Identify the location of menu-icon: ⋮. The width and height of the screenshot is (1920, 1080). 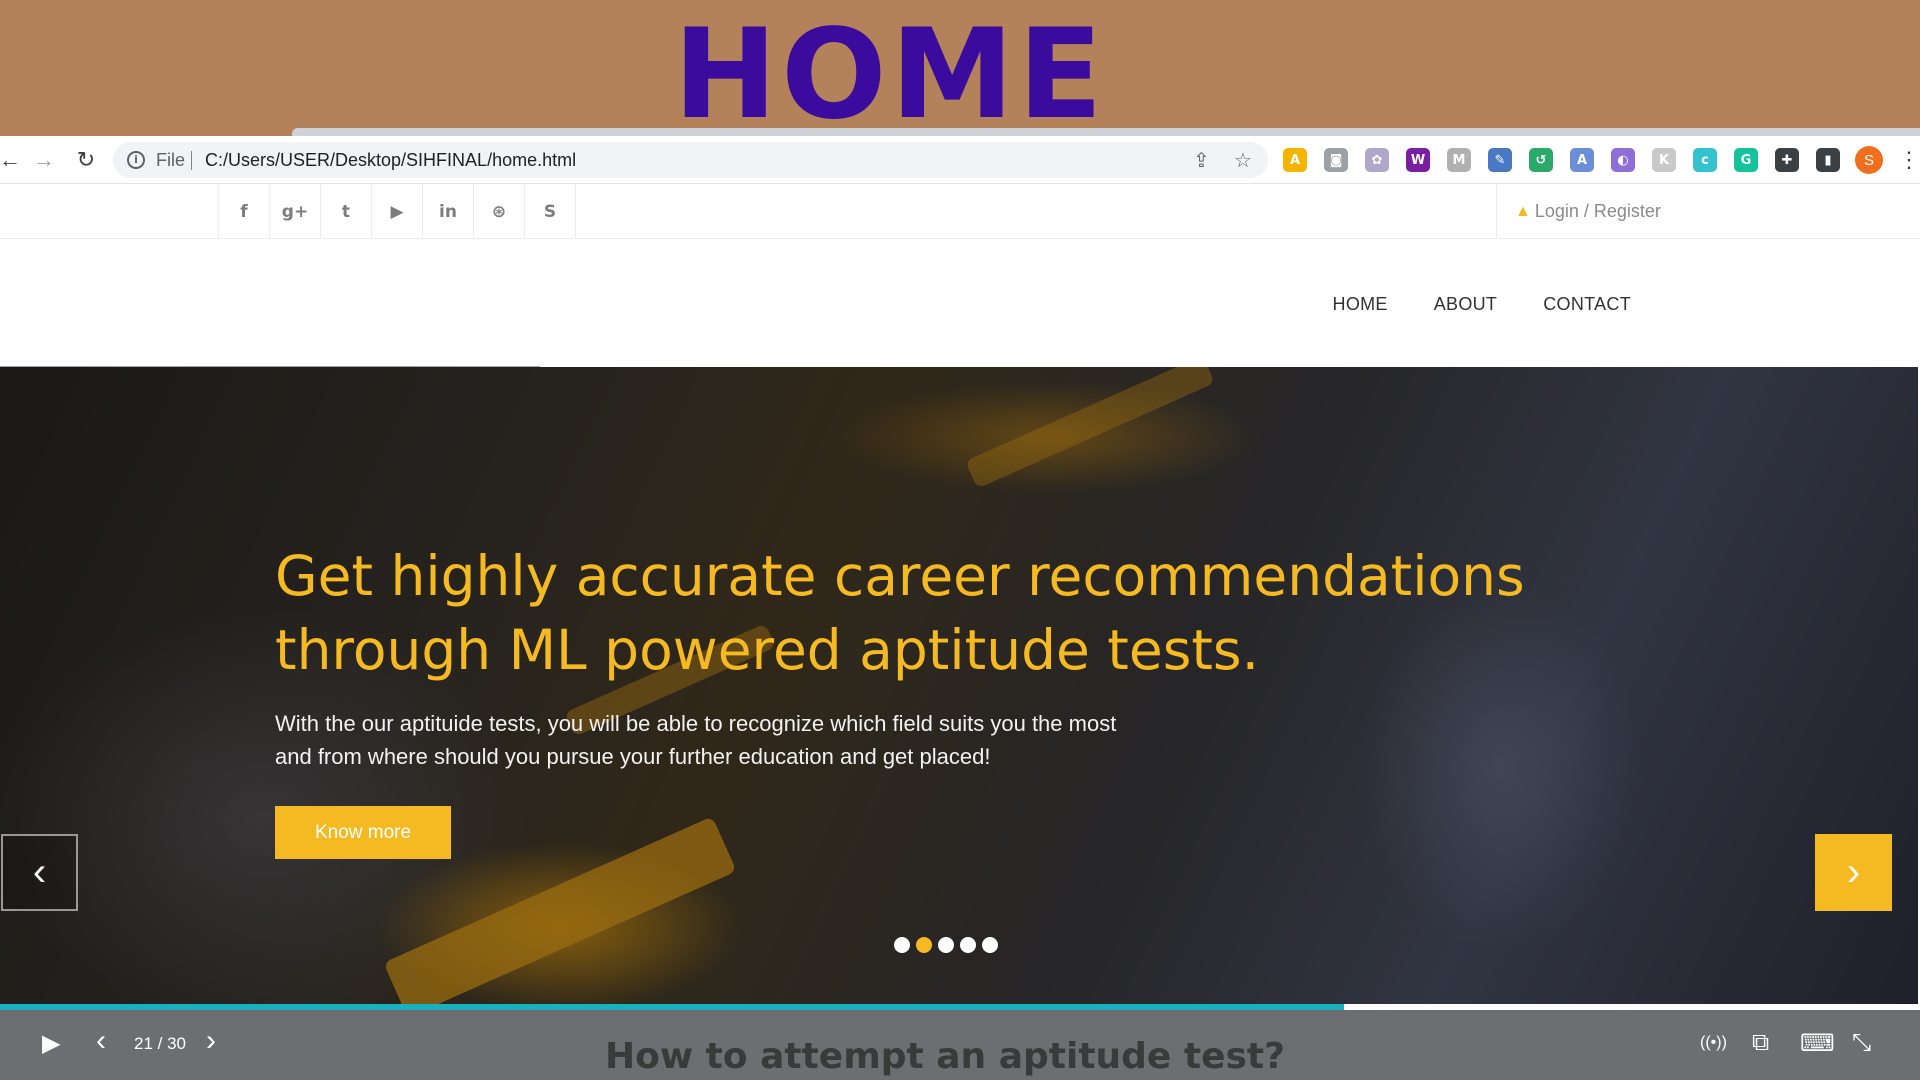
(1906, 160).